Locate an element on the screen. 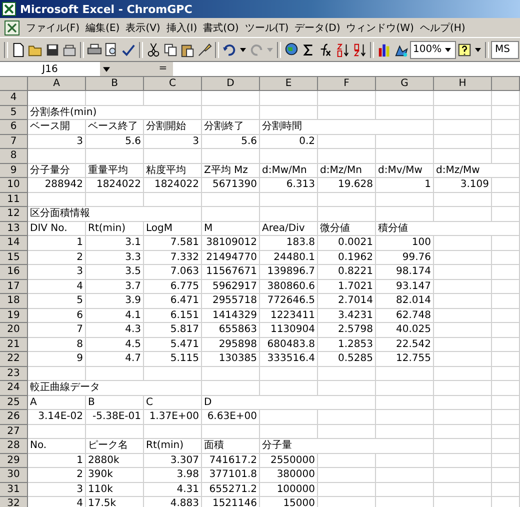 The width and height of the screenshot is (520, 507). spreadsheet-icon is located at coordinates (12, 28).